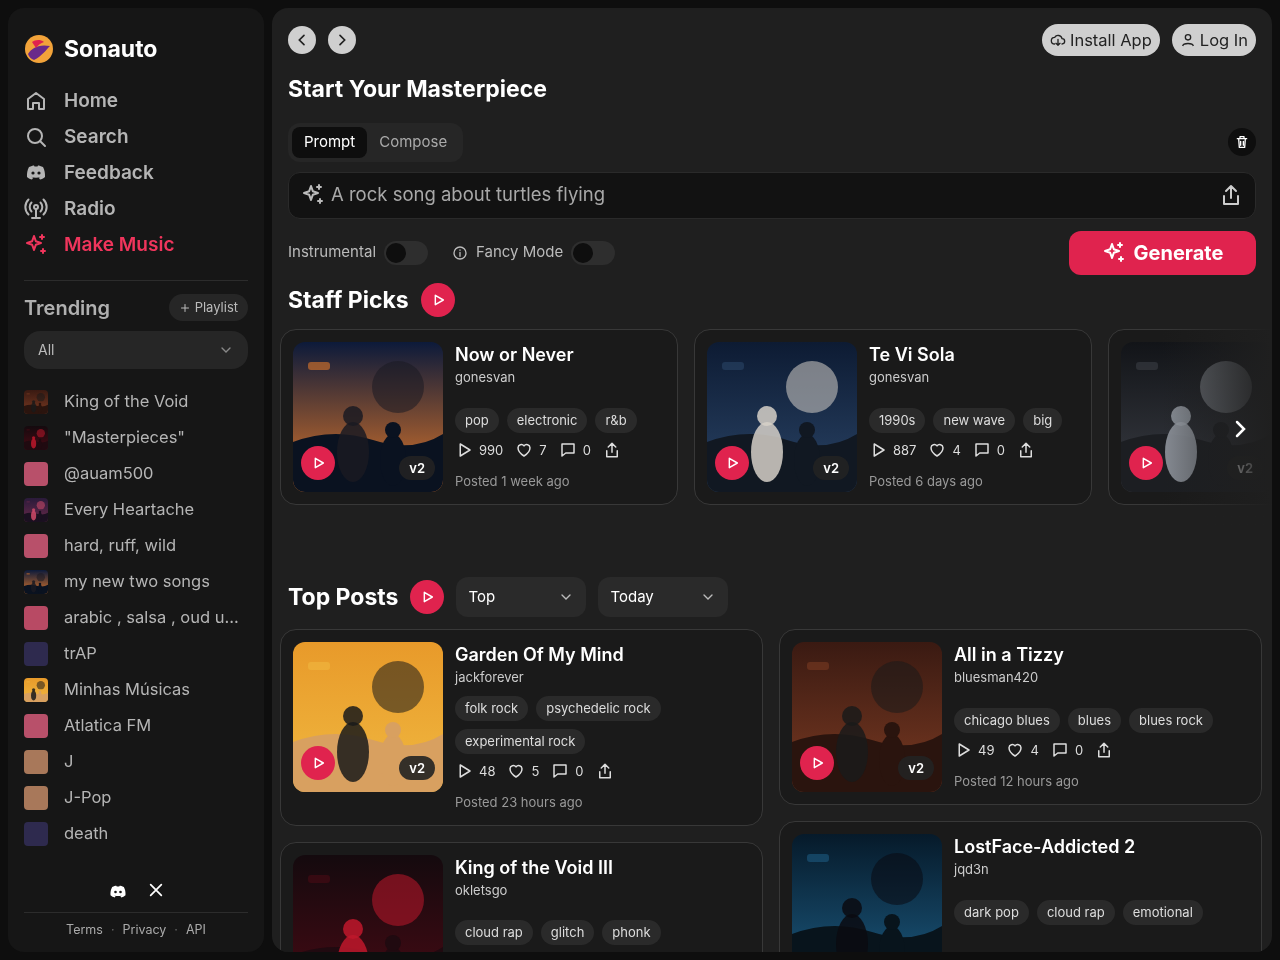 This screenshot has height=960, width=1280. I want to click on back-button, so click(302, 40).